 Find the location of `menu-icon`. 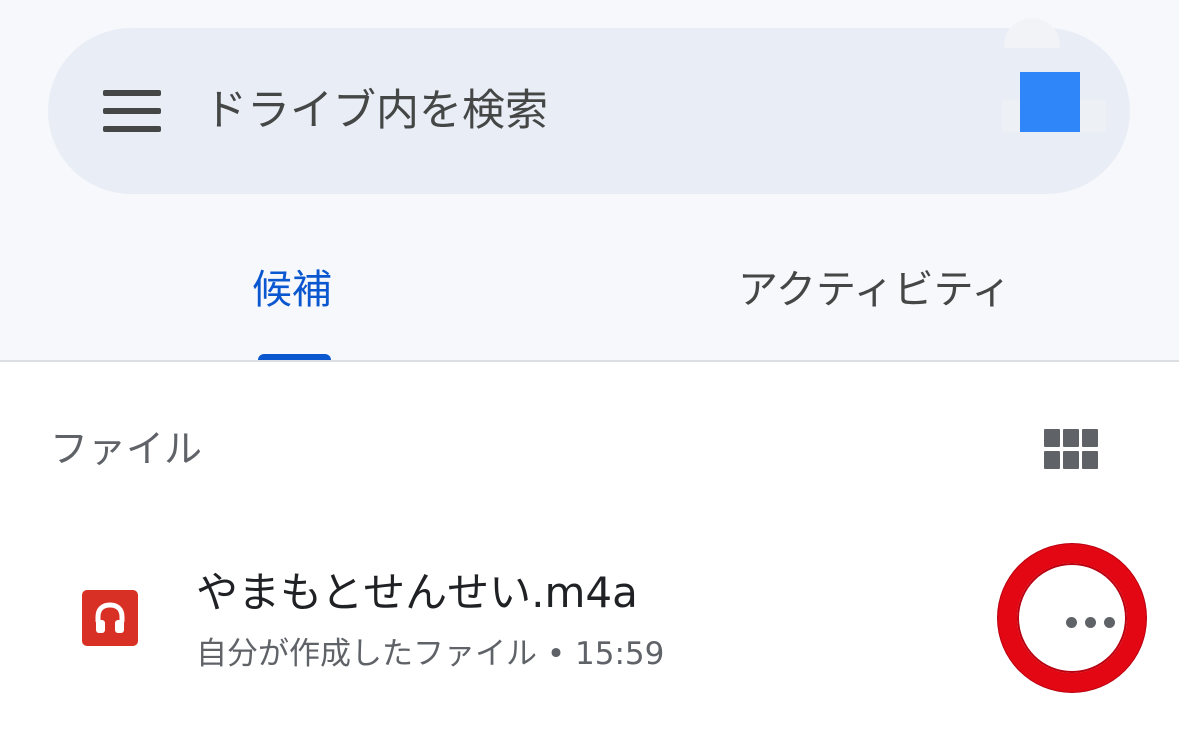

menu-icon is located at coordinates (132, 111).